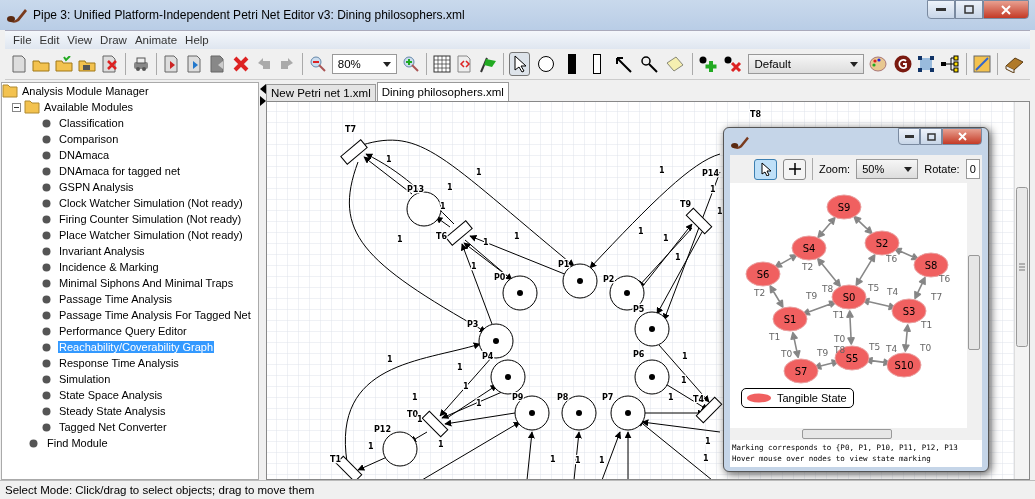 The image size is (1035, 499). I want to click on menu-item: File, so click(22, 40).